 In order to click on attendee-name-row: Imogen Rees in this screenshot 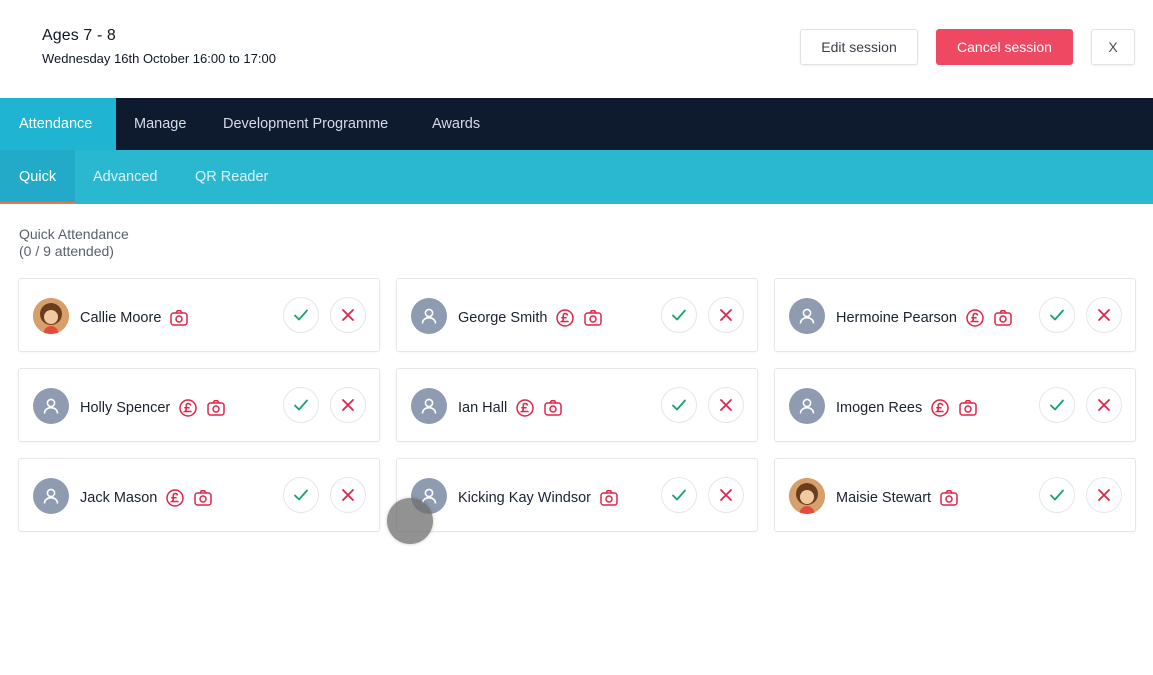, I will do `click(911, 408)`.